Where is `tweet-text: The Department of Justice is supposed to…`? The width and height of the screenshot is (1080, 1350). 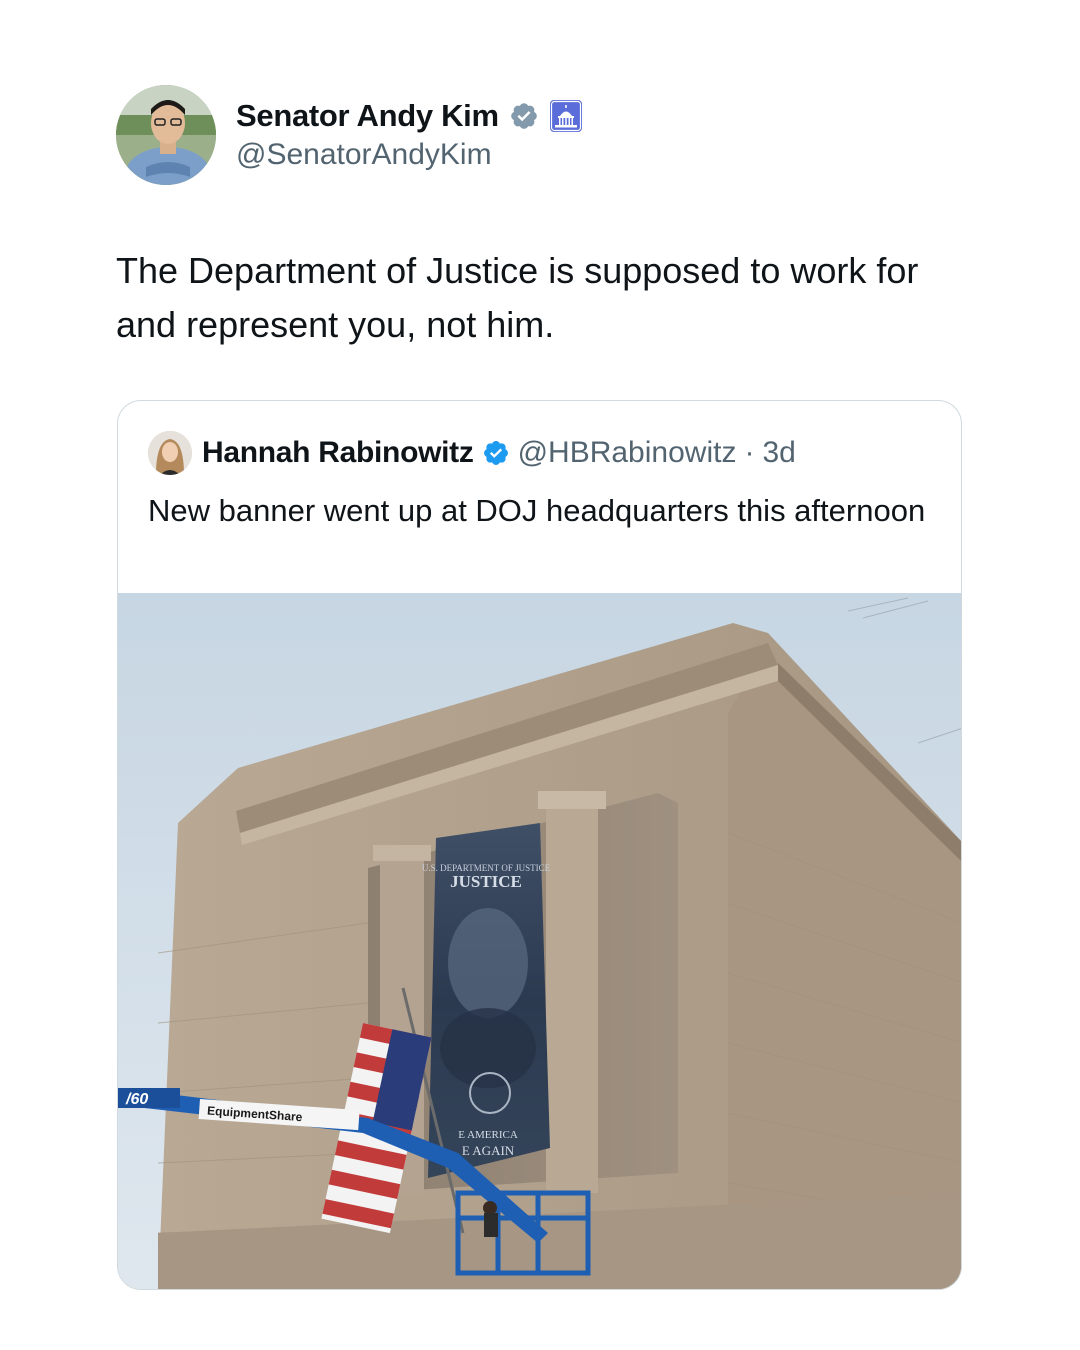
tweet-text: The Department of Justice is supposed to… is located at coordinates (517, 297).